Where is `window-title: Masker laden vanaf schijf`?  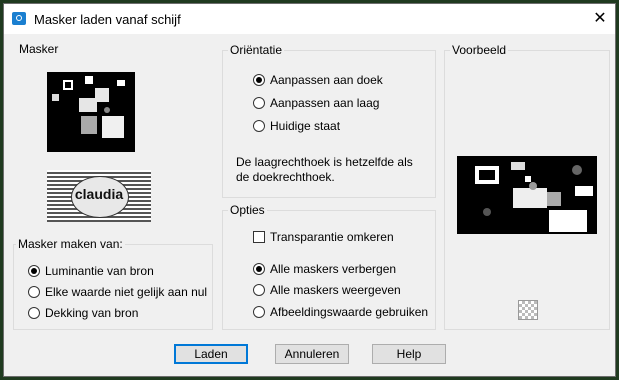
window-title: Masker laden vanaf schijf is located at coordinates (107, 19).